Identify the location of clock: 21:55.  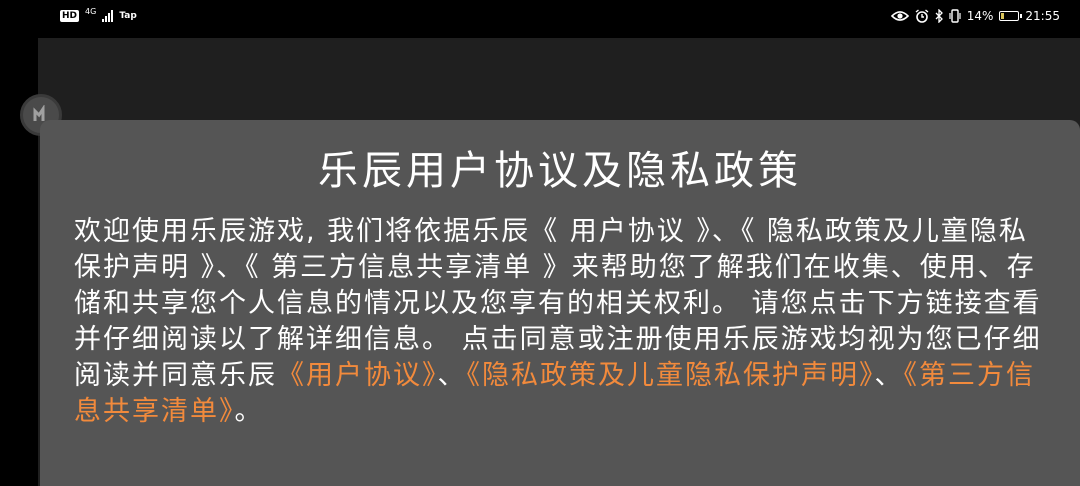
(1042, 16).